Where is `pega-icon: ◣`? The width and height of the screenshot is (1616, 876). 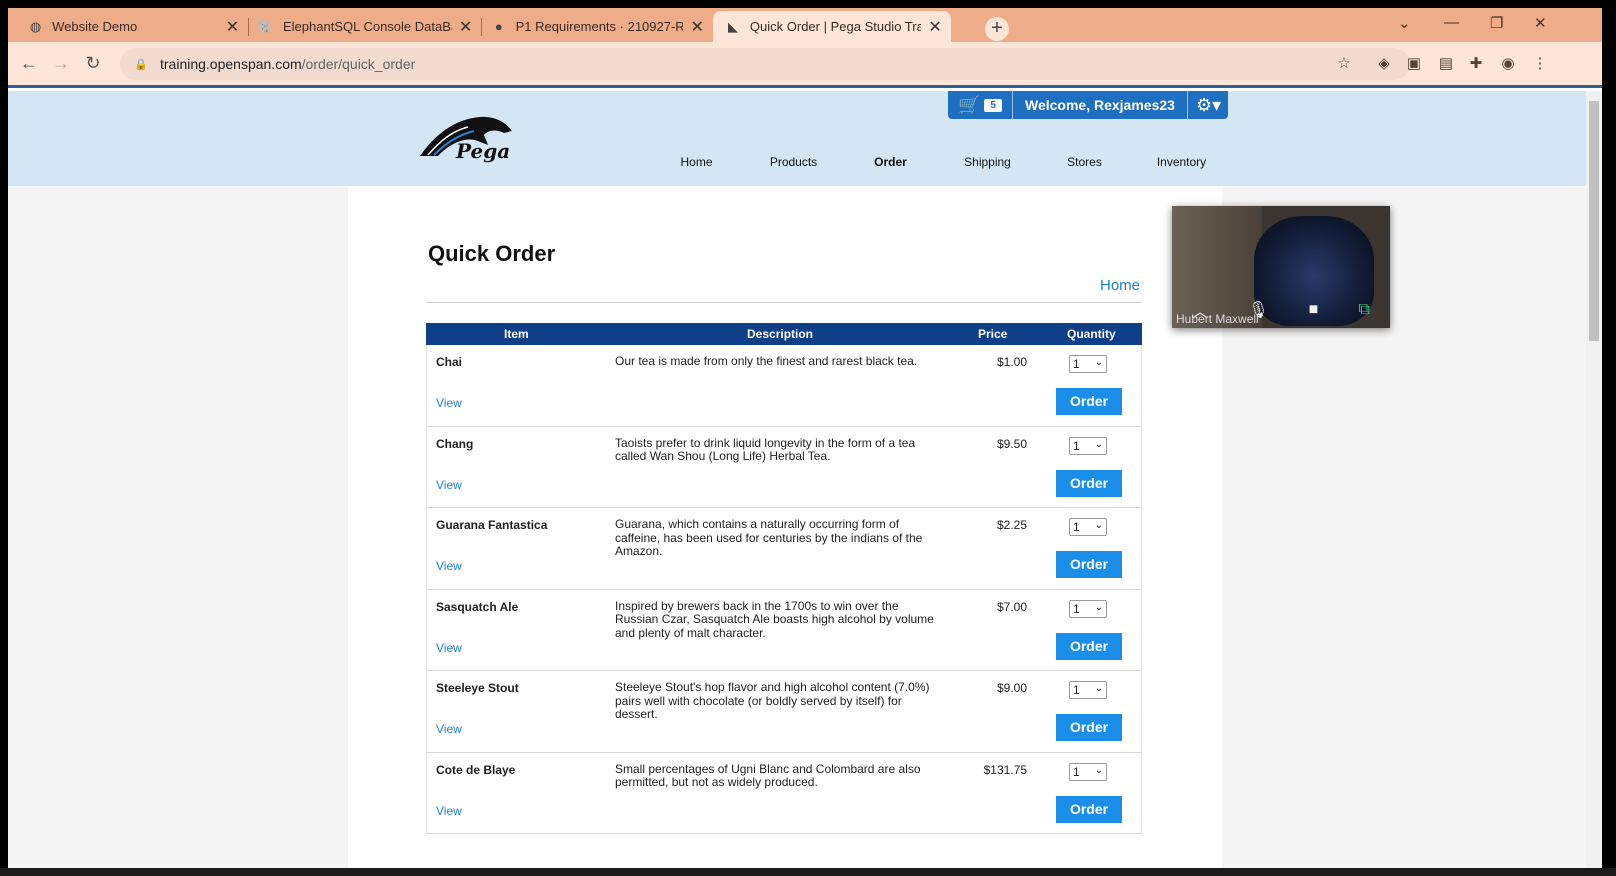
pega-icon: ◣ is located at coordinates (732, 26).